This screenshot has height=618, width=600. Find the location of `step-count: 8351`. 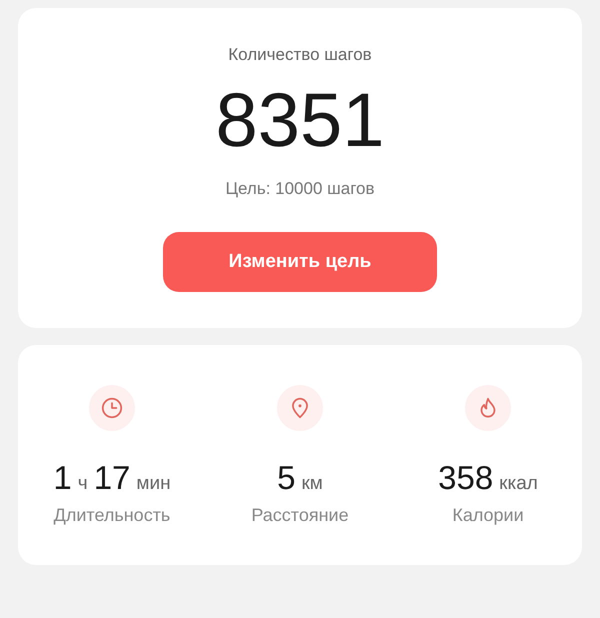

step-count: 8351 is located at coordinates (300, 121).